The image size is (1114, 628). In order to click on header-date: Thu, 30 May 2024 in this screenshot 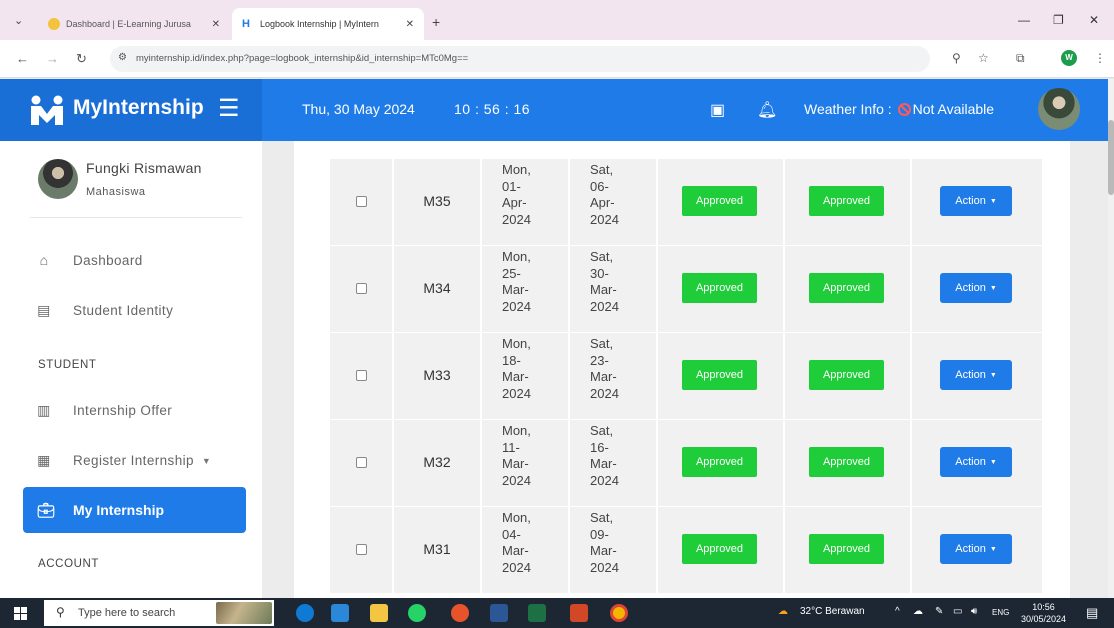, I will do `click(358, 109)`.